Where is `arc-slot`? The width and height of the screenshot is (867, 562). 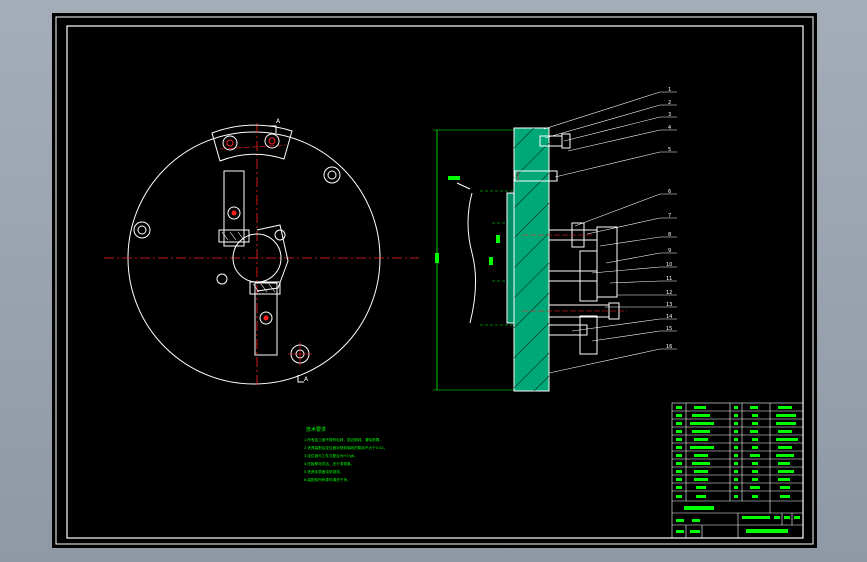
arc-slot is located at coordinates (252, 143).